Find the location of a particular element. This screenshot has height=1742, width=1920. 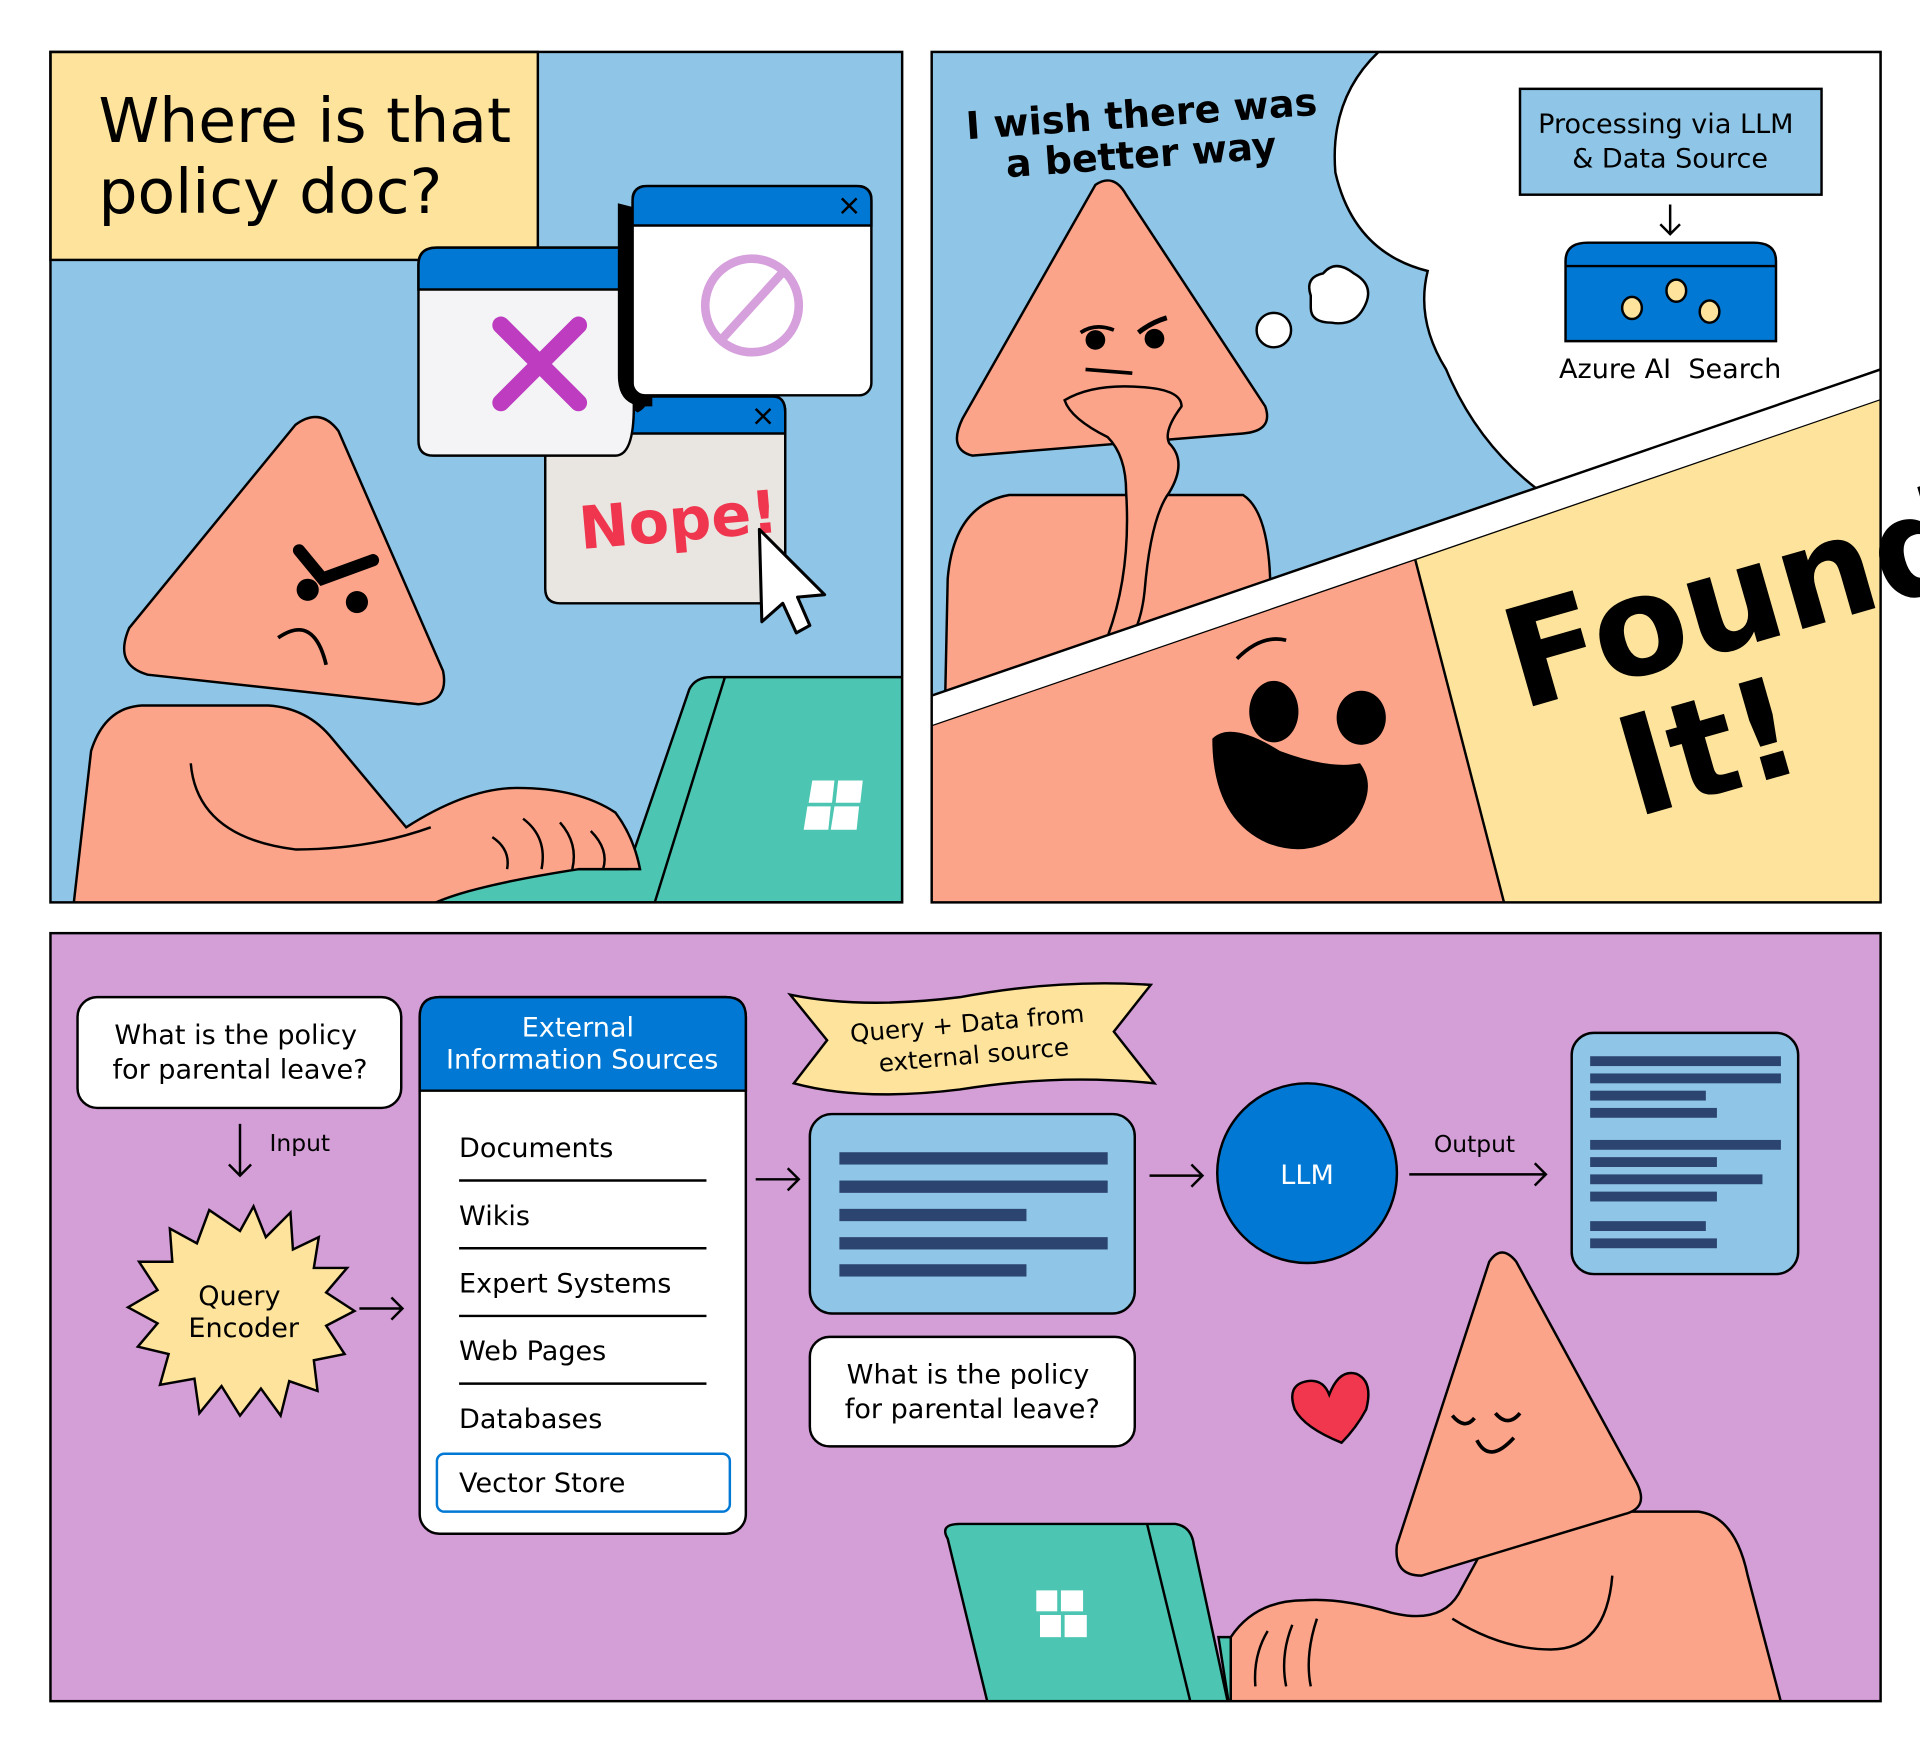

input-label: Input is located at coordinates (300, 1143).